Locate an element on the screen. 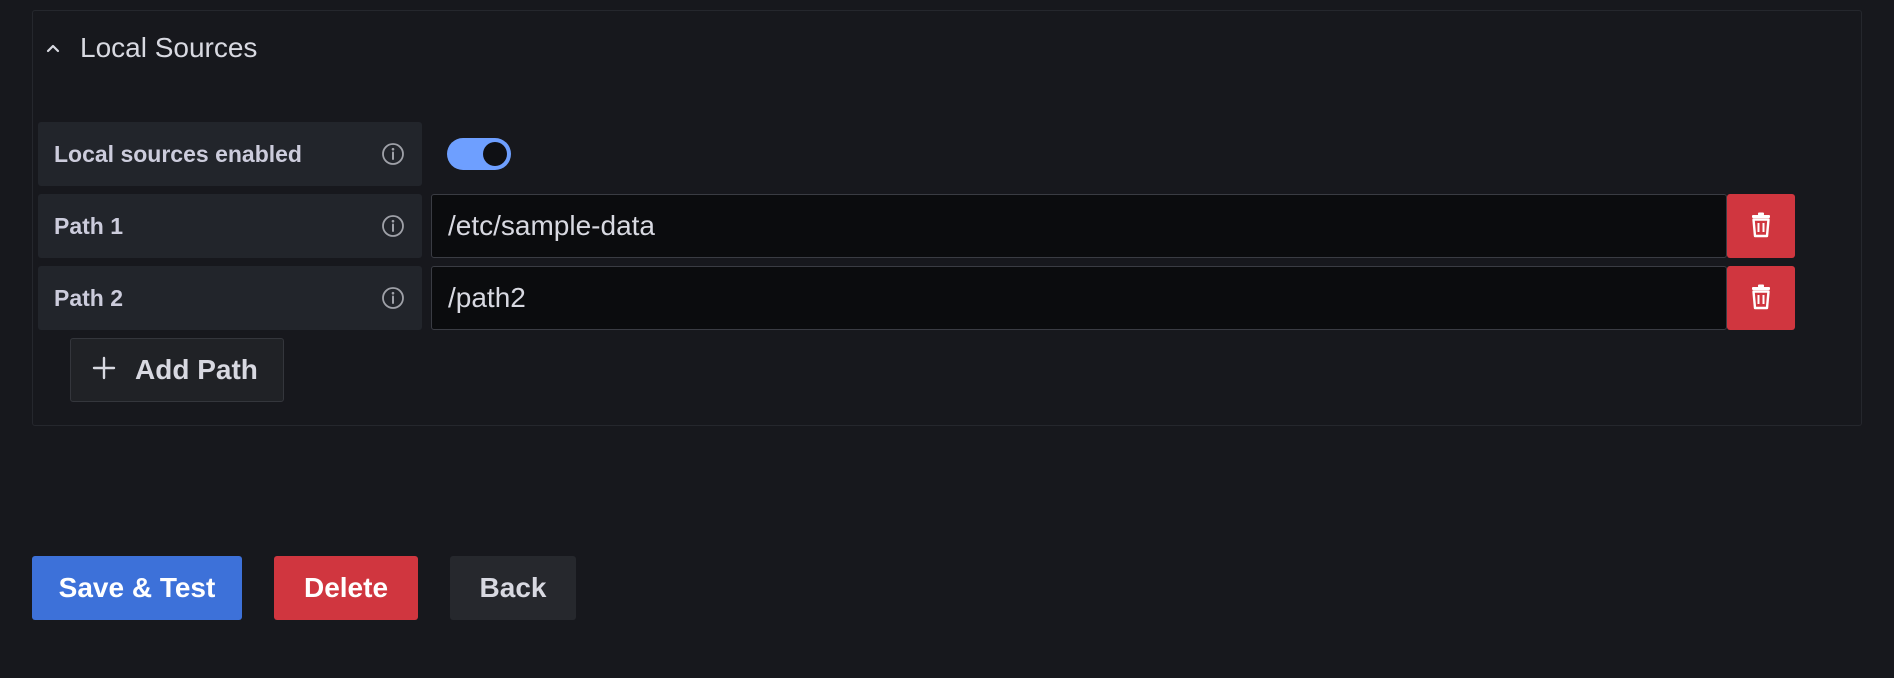  field-label: Local sources enabled is located at coordinates (230, 154).